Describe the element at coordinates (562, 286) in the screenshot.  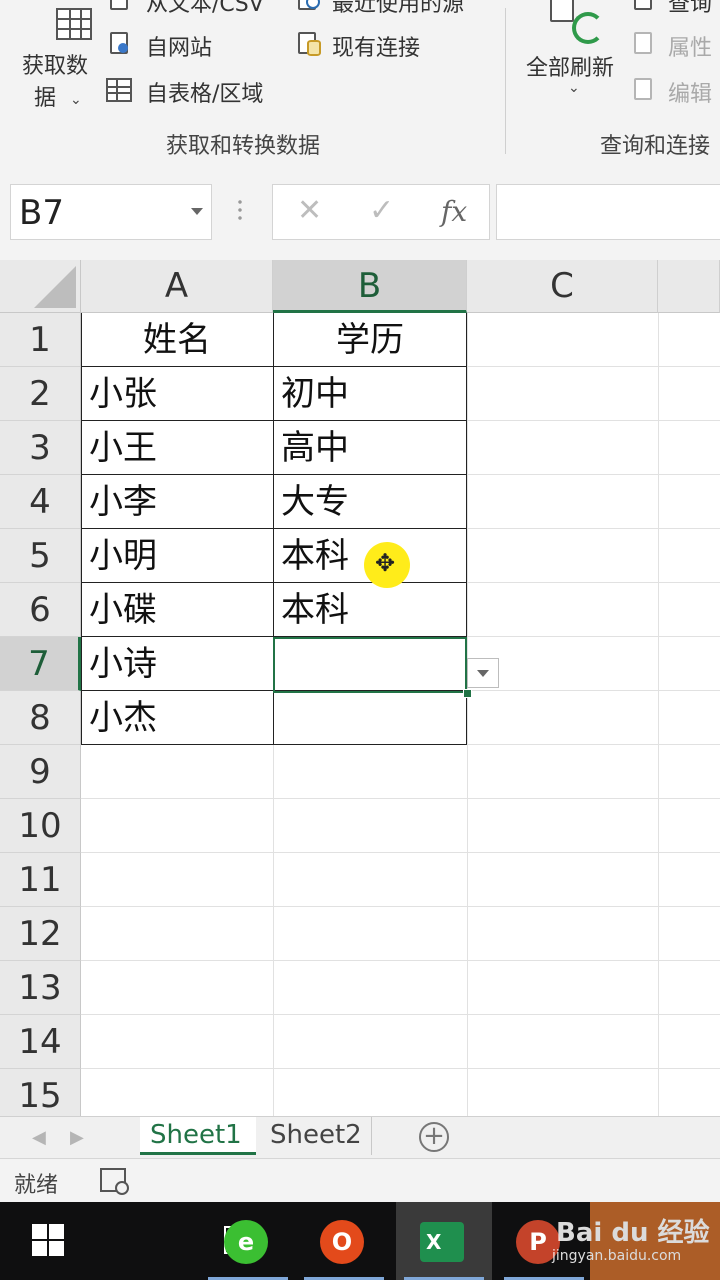
I see `column-header-c: C` at that location.